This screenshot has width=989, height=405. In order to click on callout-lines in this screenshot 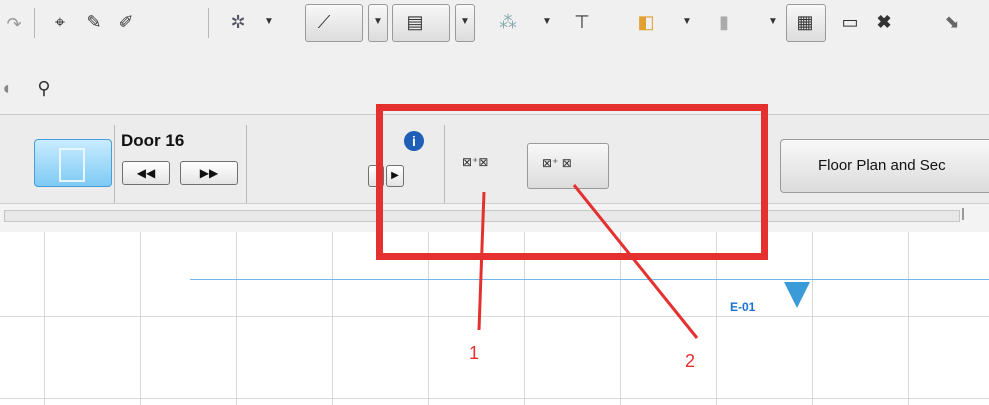, I will do `click(588, 261)`.